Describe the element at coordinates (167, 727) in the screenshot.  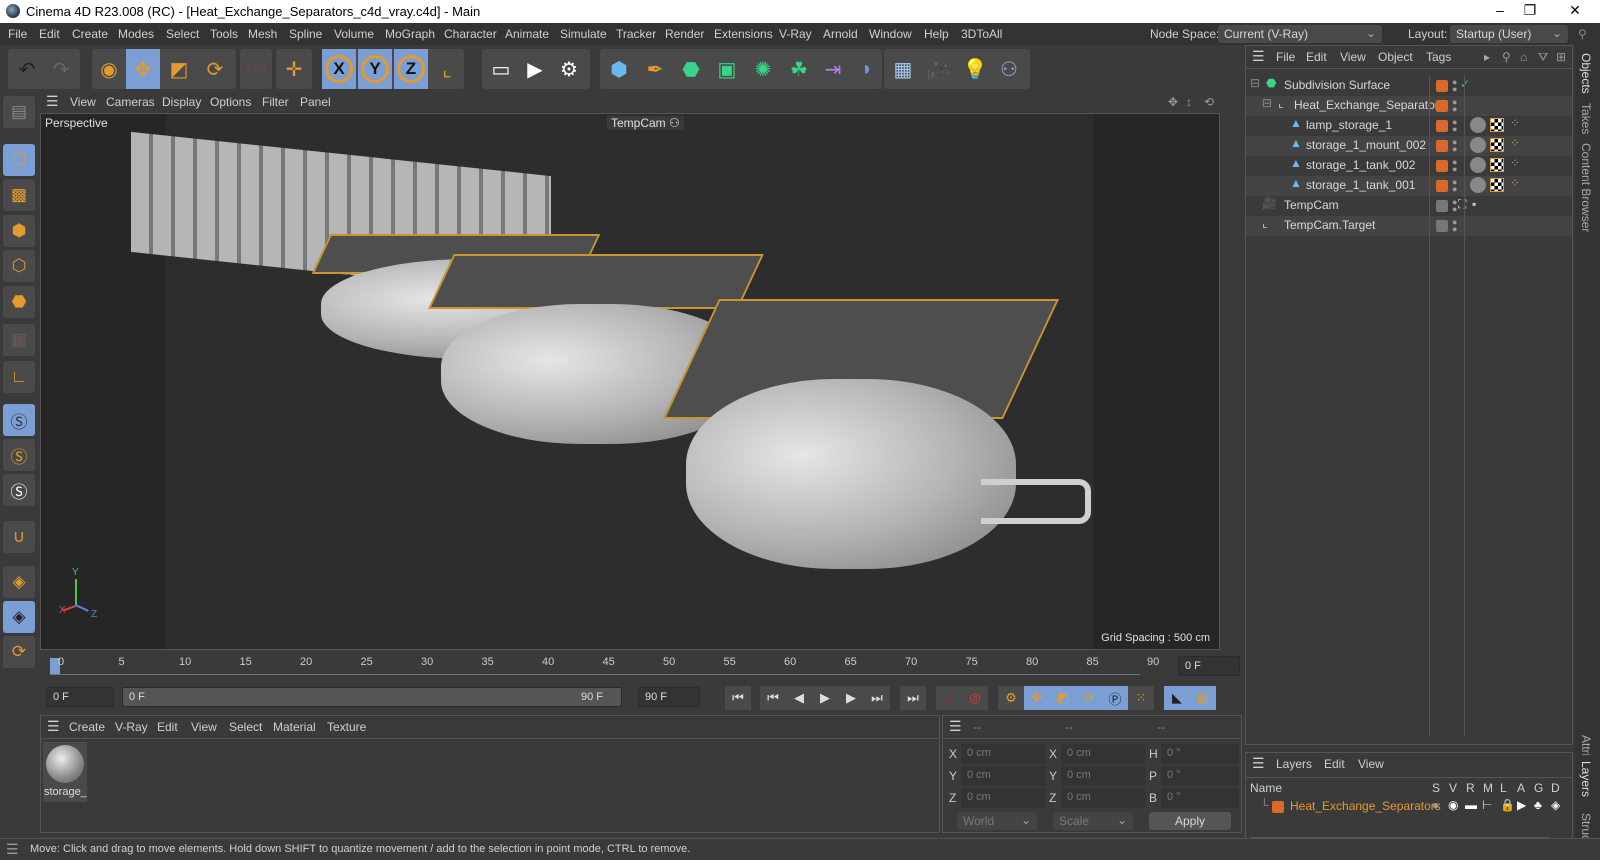
I see `material-menu-edit: Edit` at that location.